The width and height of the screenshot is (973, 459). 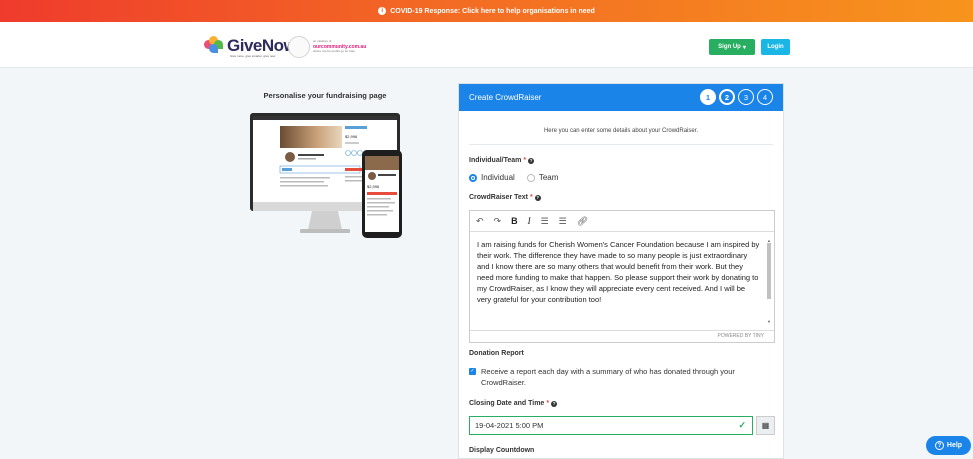 What do you see at coordinates (514, 221) in the screenshot?
I see `bold-icon: B` at bounding box center [514, 221].